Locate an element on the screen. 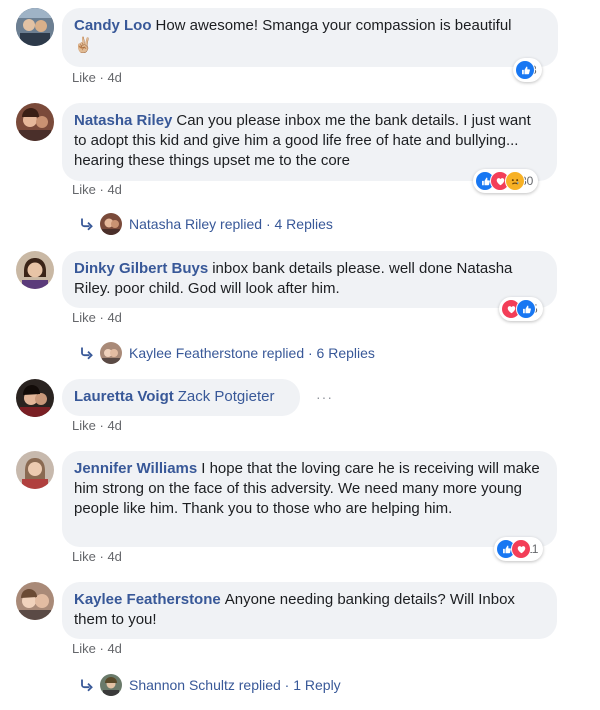  comment-author: Kaylee Featherstone is located at coordinates (147, 599).